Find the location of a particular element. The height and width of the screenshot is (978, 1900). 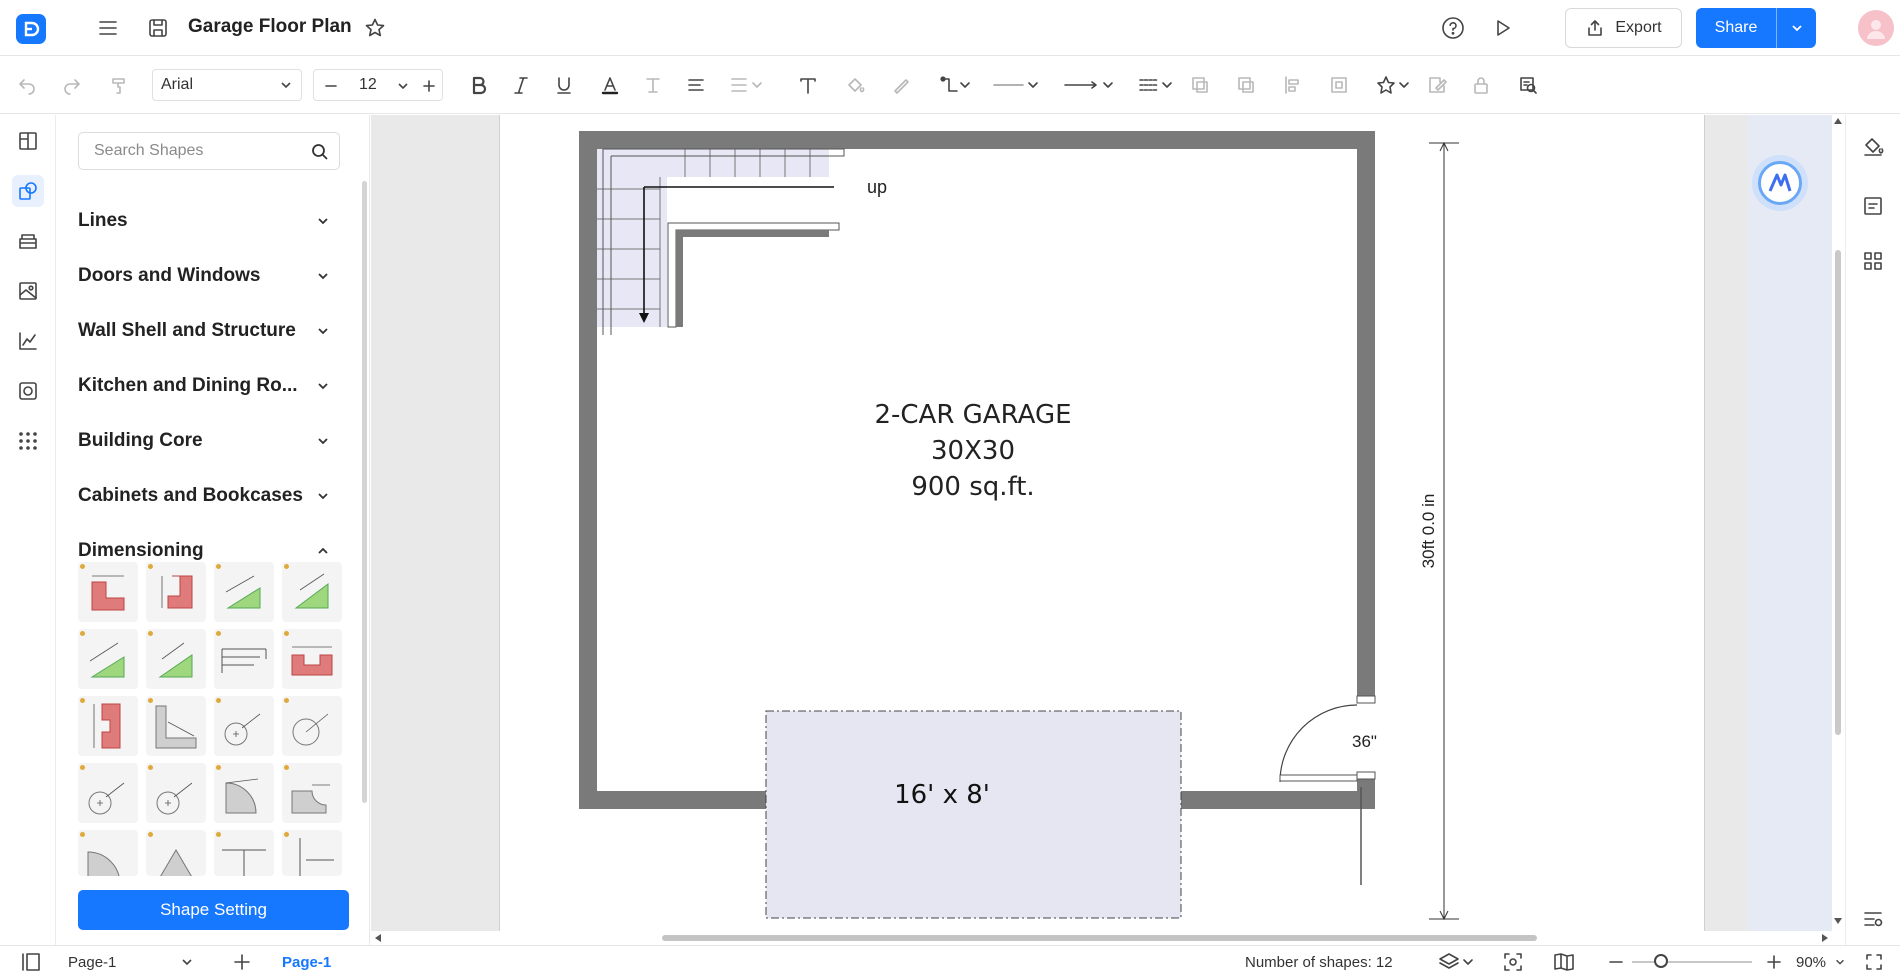

staircase is located at coordinates (721, 241).